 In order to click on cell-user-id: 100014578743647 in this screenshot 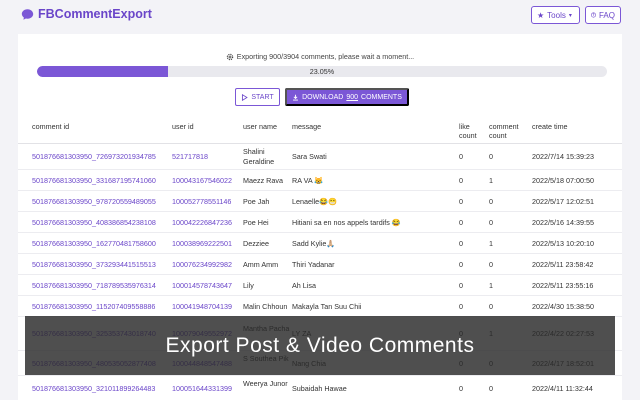, I will do `click(202, 286)`.